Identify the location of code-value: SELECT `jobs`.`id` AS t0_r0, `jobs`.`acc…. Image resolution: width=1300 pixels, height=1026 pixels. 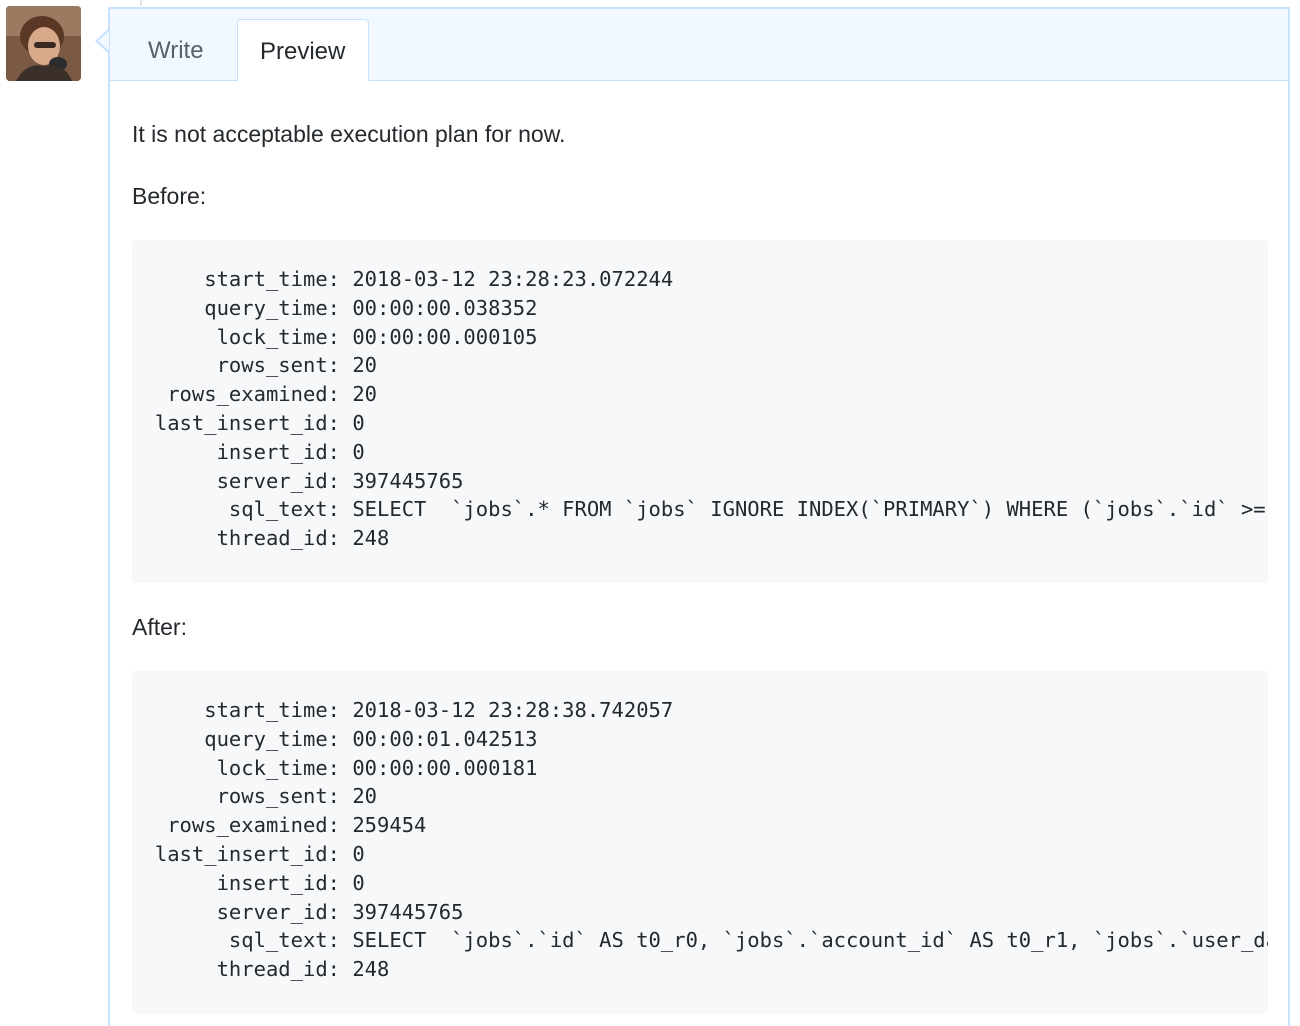
(804, 940).